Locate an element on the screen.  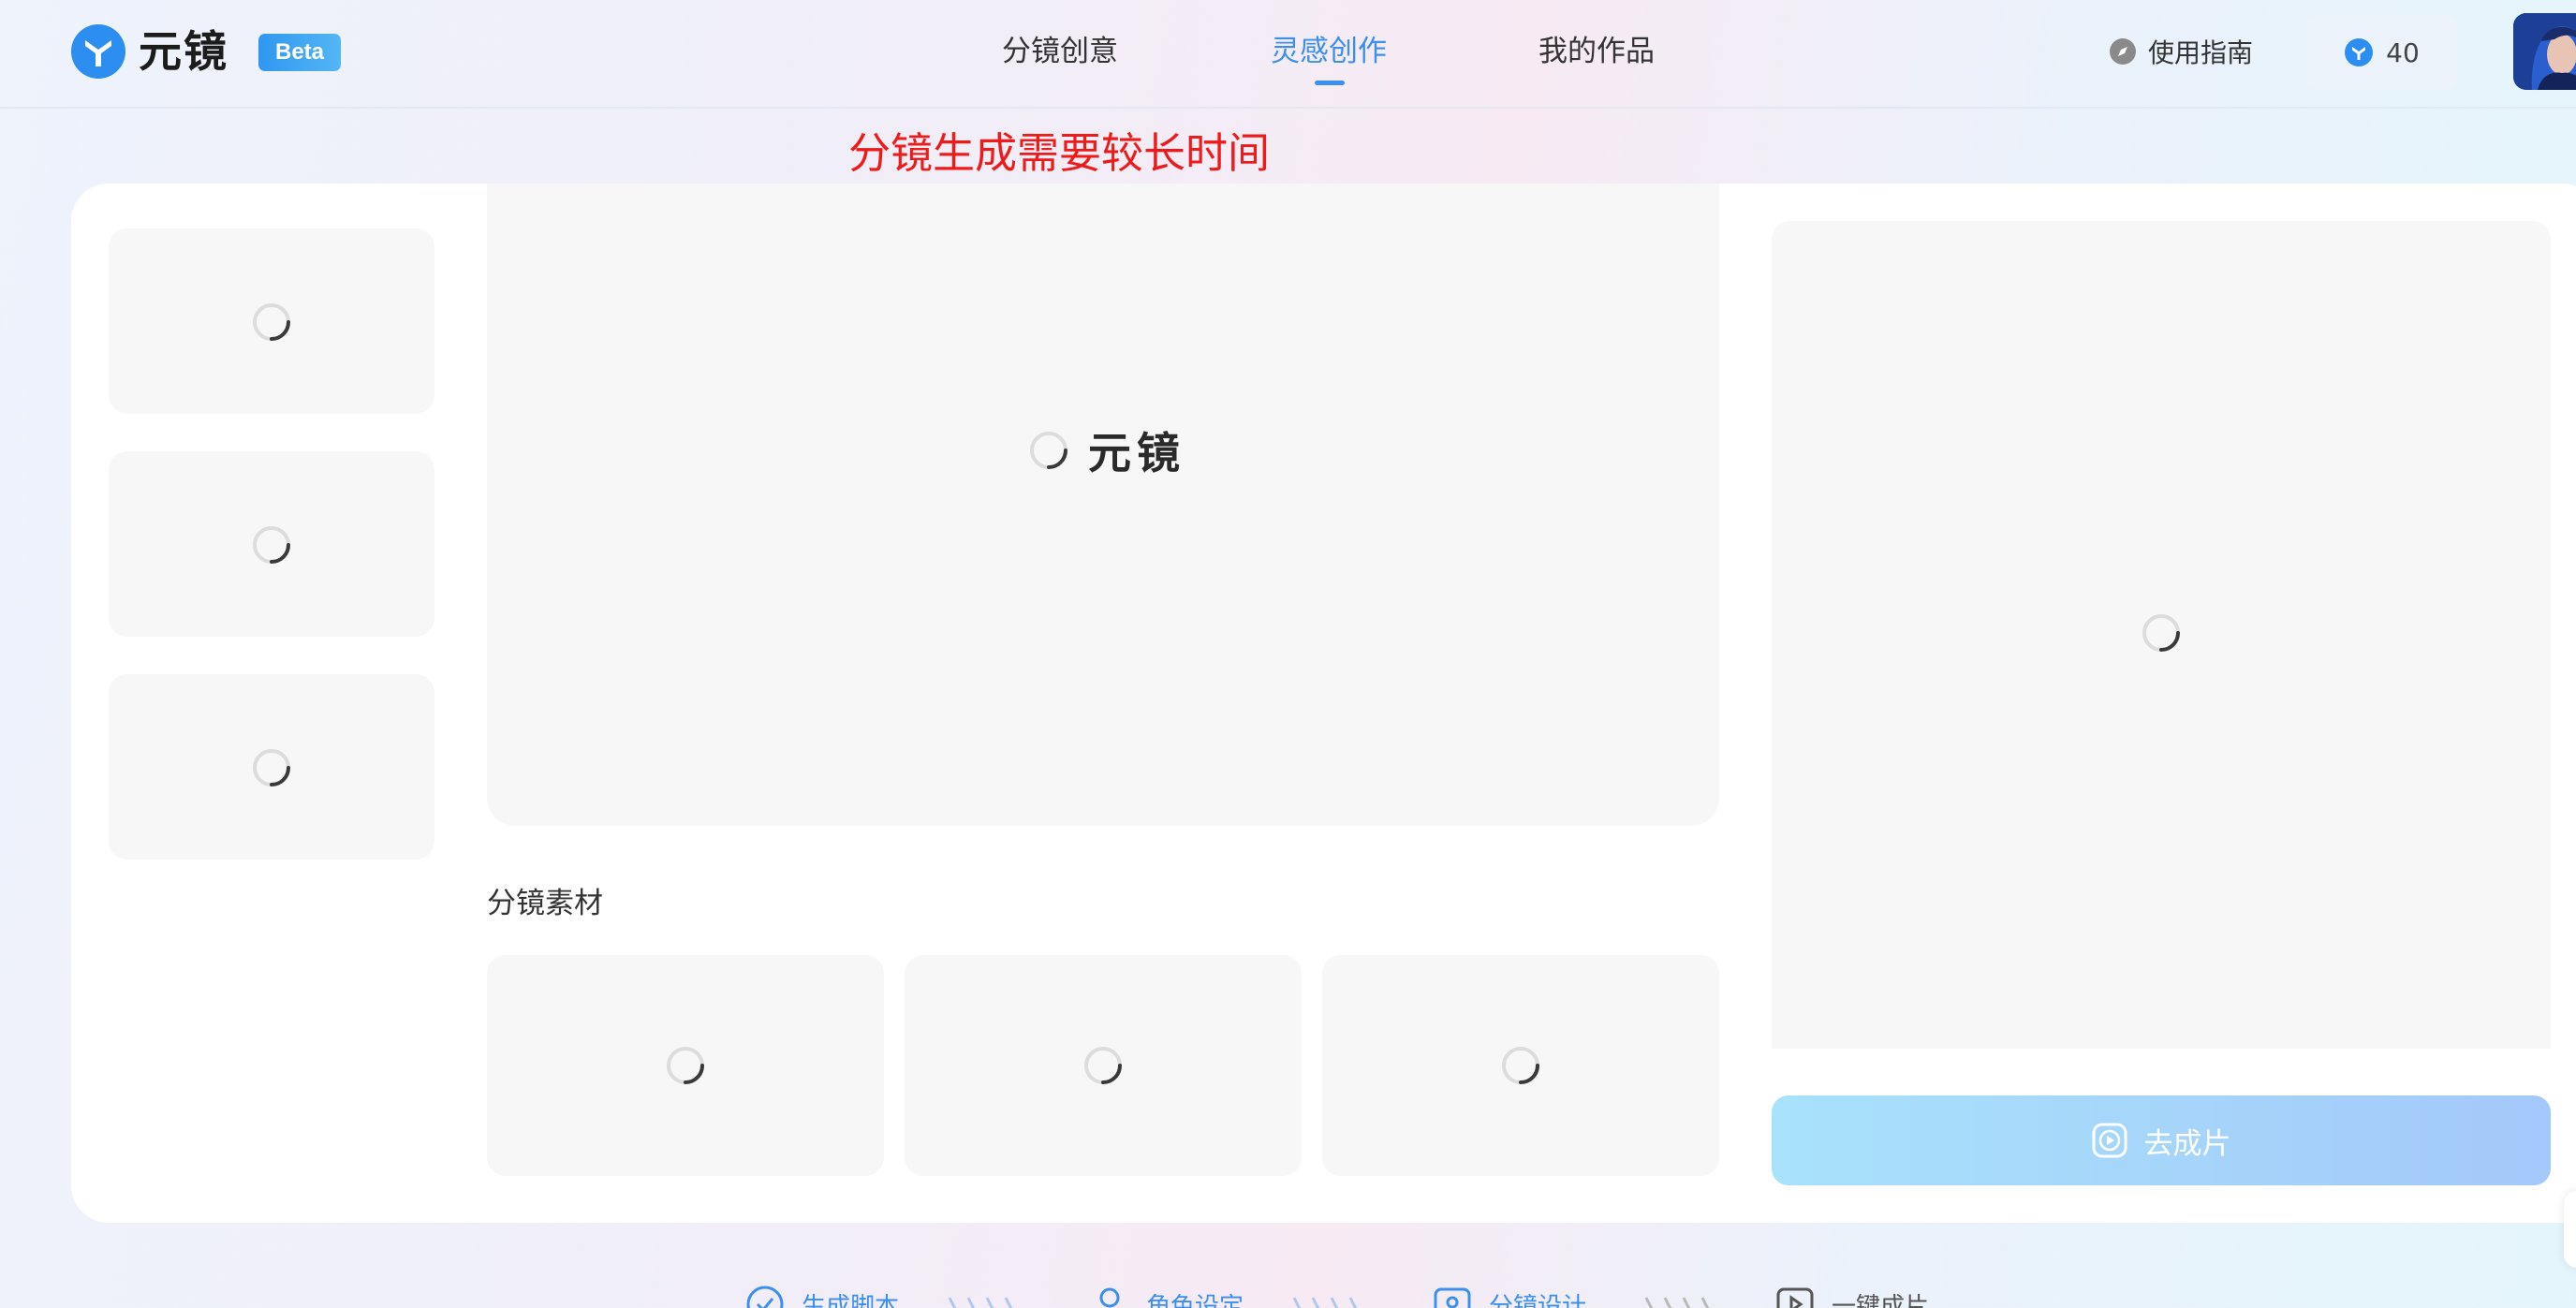
step-label: 一键成片 is located at coordinates (1881, 1300).